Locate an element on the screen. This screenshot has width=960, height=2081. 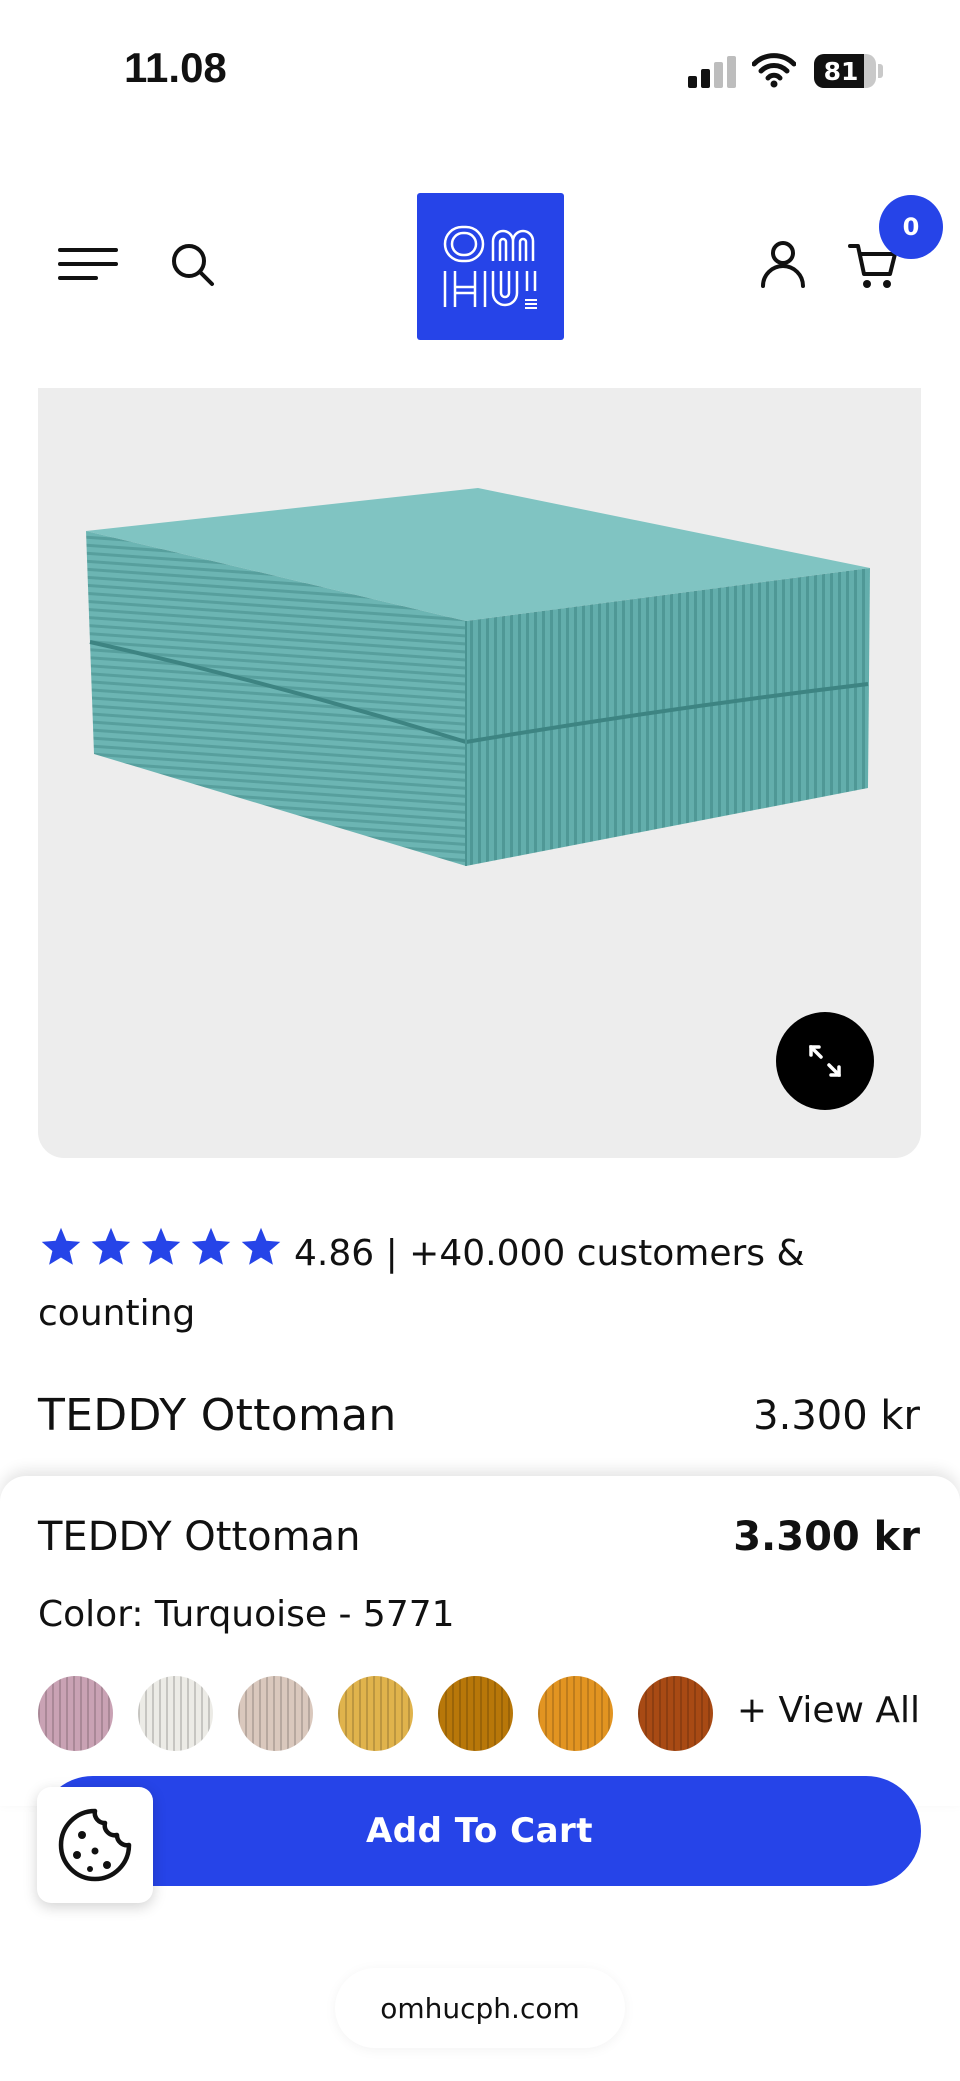
battery-cap is located at coordinates (880, 71).